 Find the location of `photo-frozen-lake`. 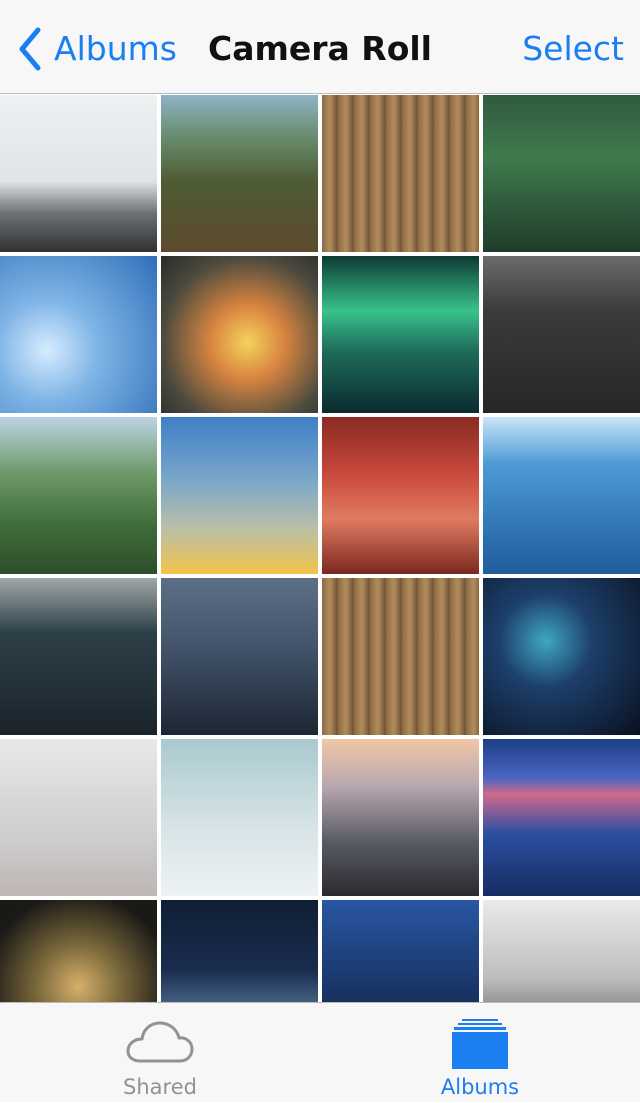

photo-frozen-lake is located at coordinates (561, 495).